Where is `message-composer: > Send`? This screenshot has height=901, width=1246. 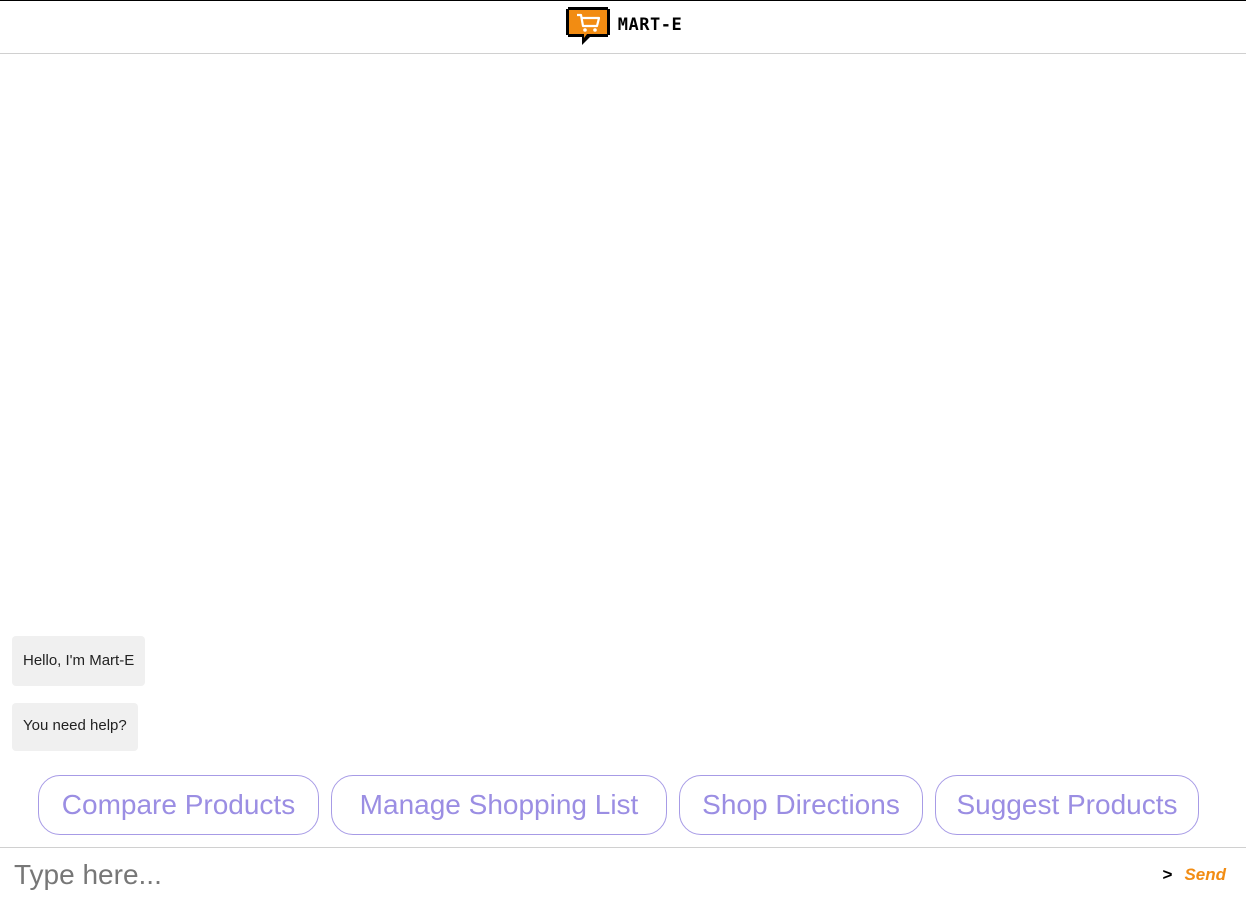
message-composer: > Send is located at coordinates (623, 874).